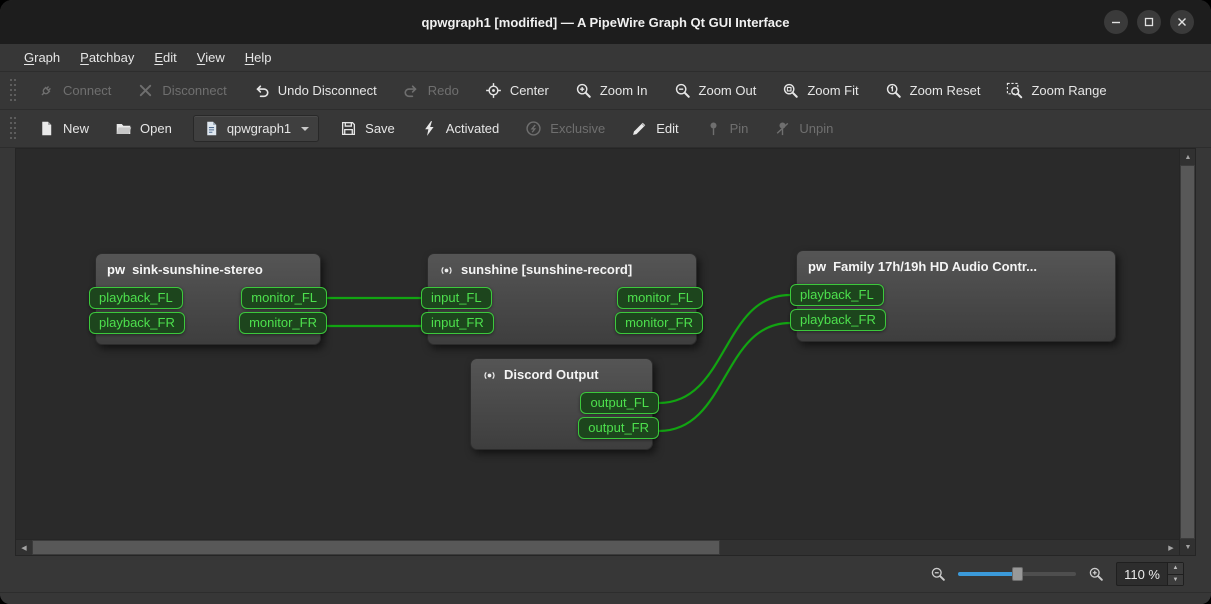  I want to click on undo-disconnect-label: Undo Disconnect, so click(327, 90).